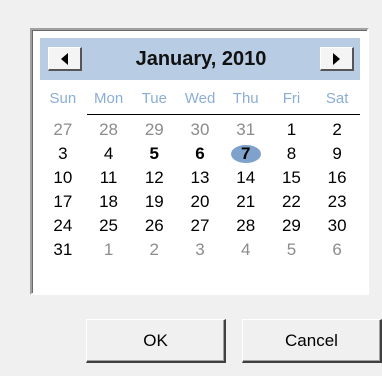 The width and height of the screenshot is (382, 376). I want to click on day-number: 18, so click(109, 201).